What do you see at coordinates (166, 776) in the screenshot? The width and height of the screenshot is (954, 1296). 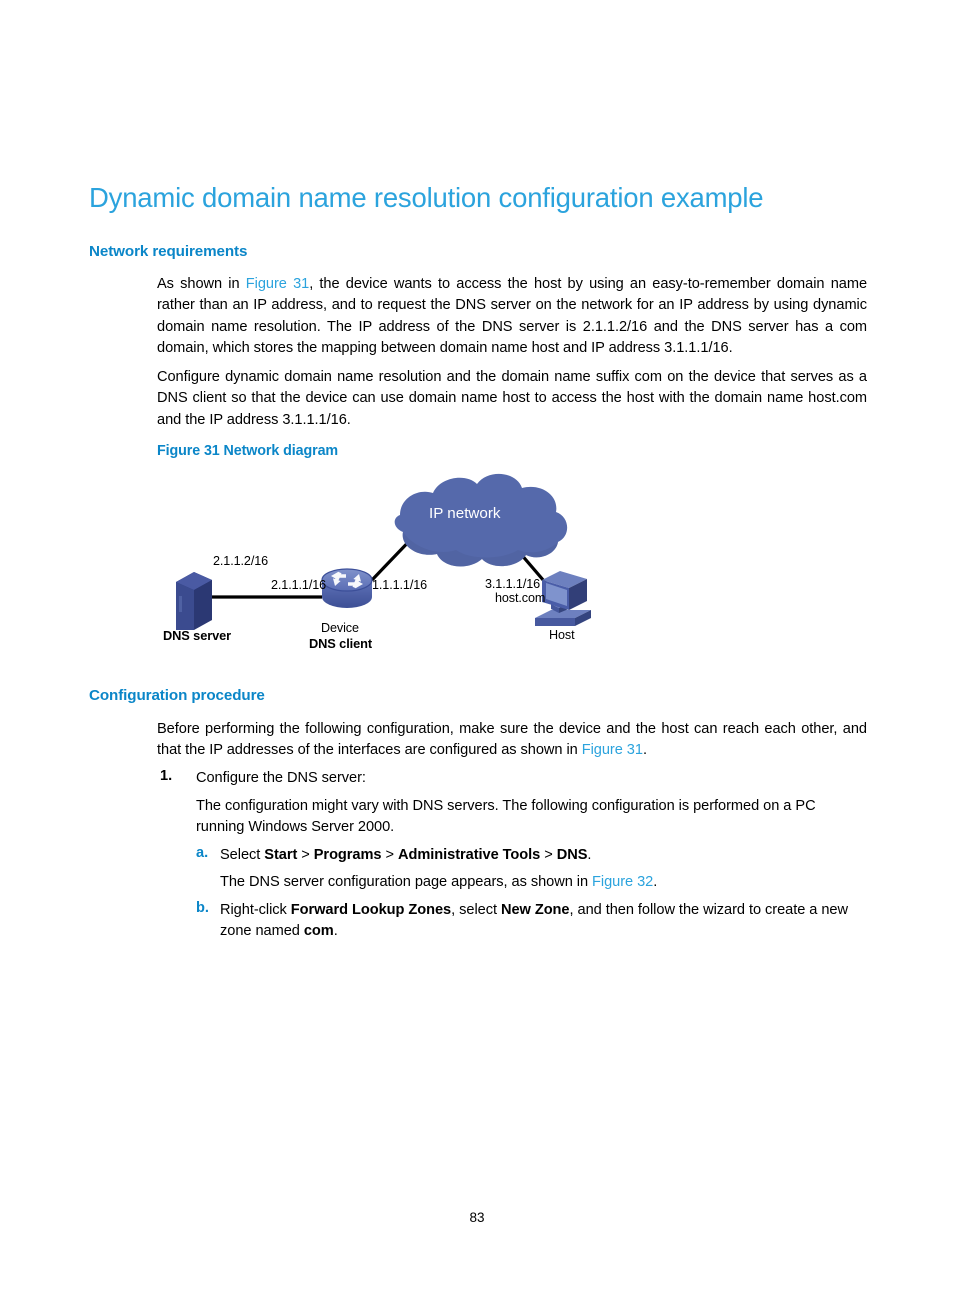 I see `list-marker-step-1: 1.` at bounding box center [166, 776].